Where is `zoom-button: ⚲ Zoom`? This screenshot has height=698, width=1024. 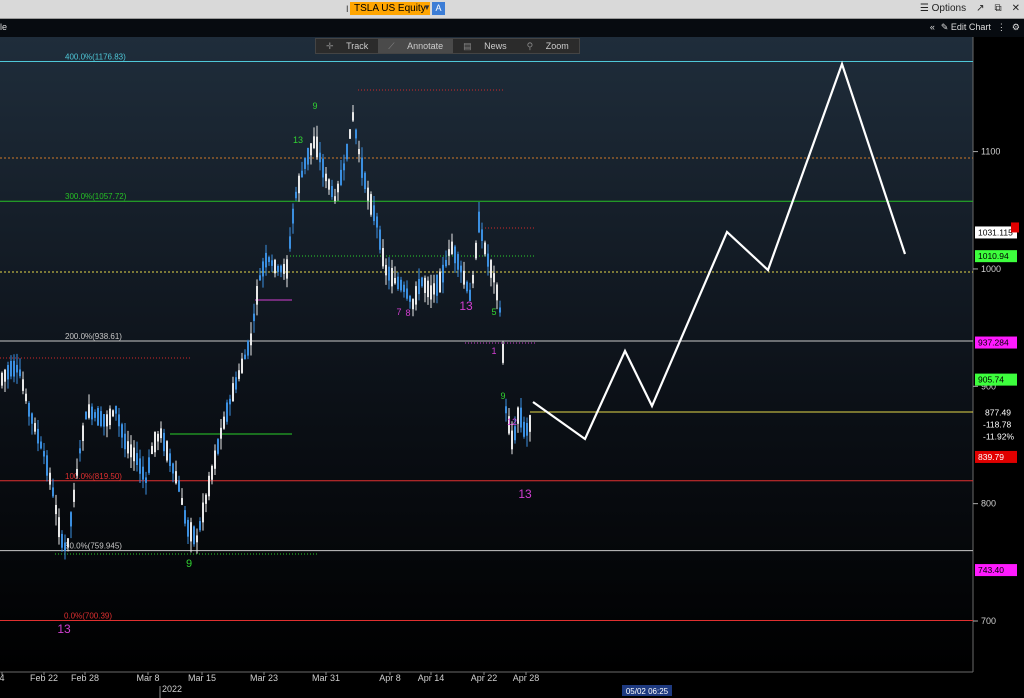 zoom-button: ⚲ Zoom is located at coordinates (548, 46).